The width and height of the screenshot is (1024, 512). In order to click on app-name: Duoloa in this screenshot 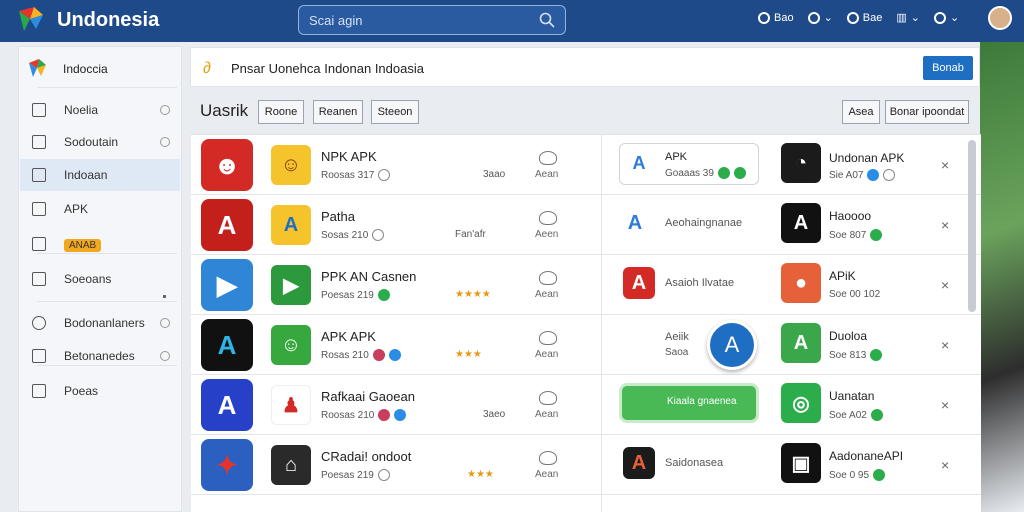, I will do `click(848, 336)`.